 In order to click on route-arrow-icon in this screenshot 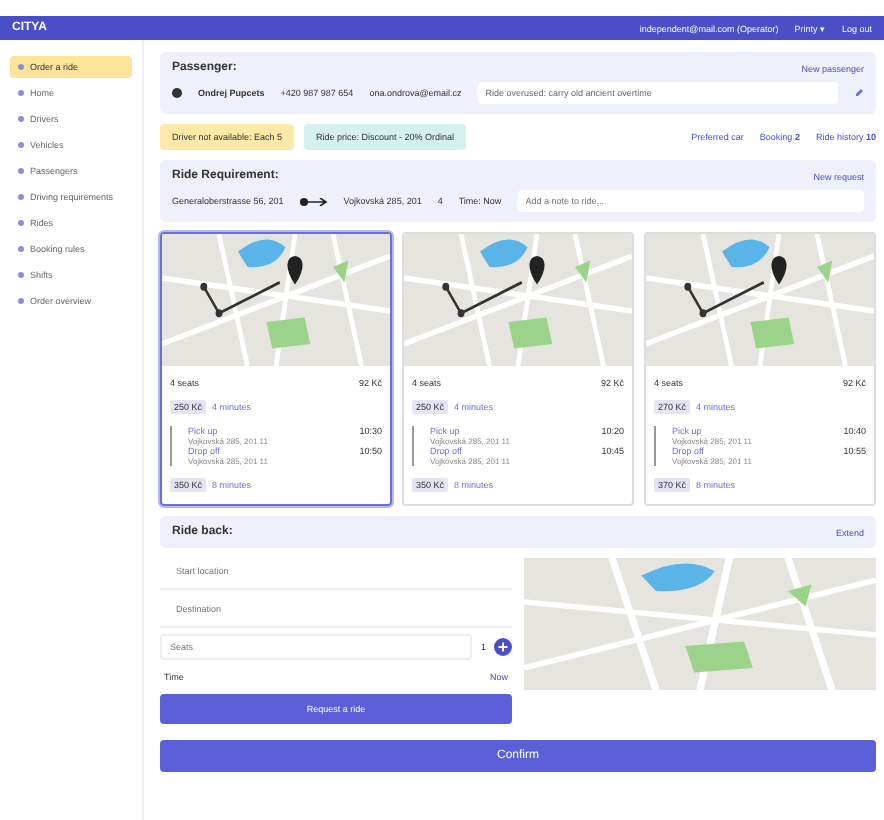, I will do `click(313, 201)`.